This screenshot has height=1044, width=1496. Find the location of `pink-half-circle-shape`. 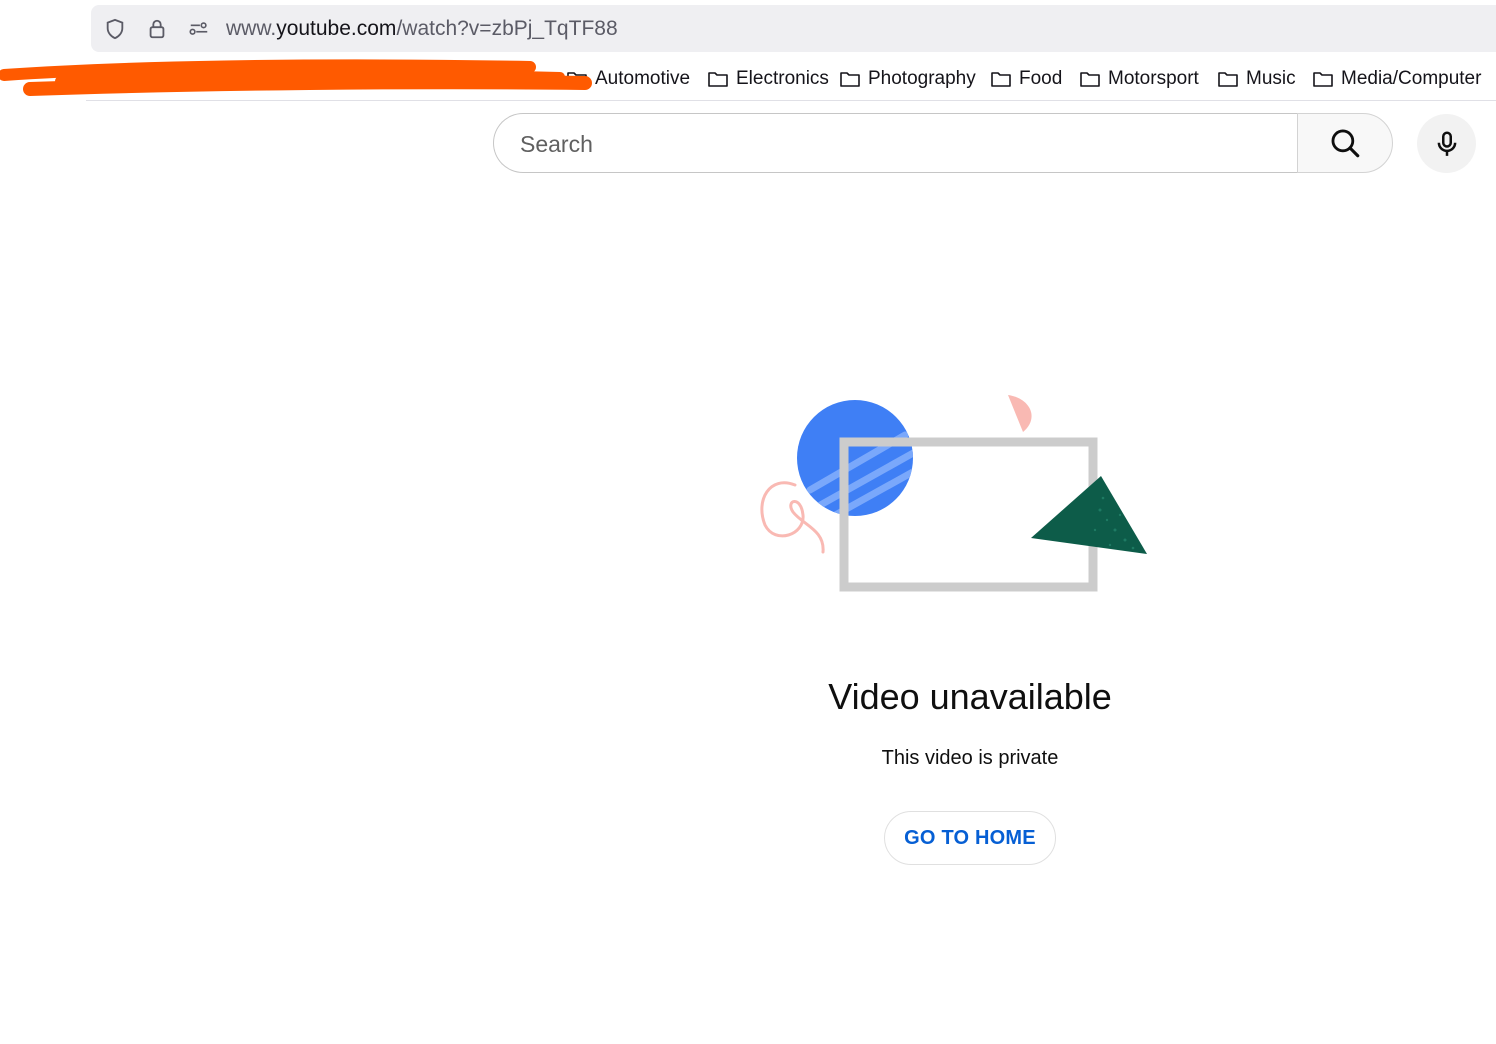

pink-half-circle-shape is located at coordinates (1020, 413).